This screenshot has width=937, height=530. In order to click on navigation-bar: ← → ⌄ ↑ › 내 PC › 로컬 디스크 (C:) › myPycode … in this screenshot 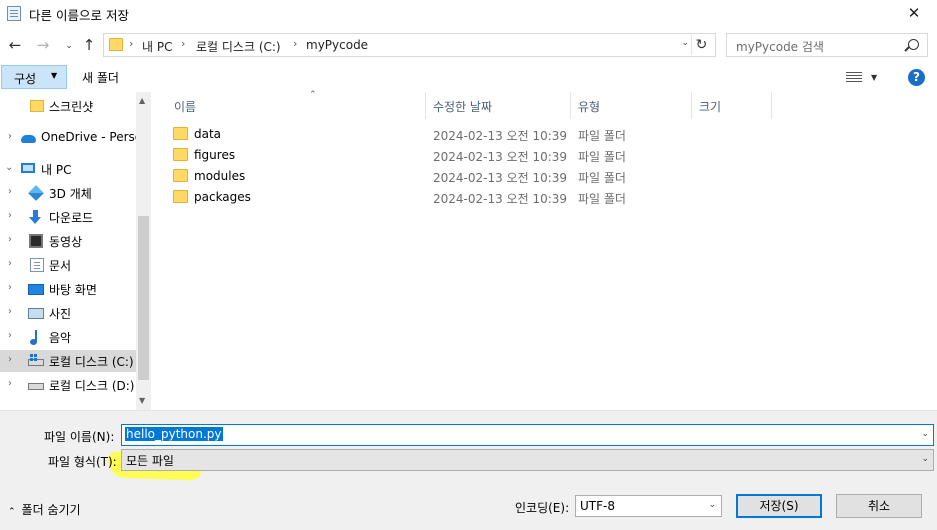, I will do `click(468, 45)`.